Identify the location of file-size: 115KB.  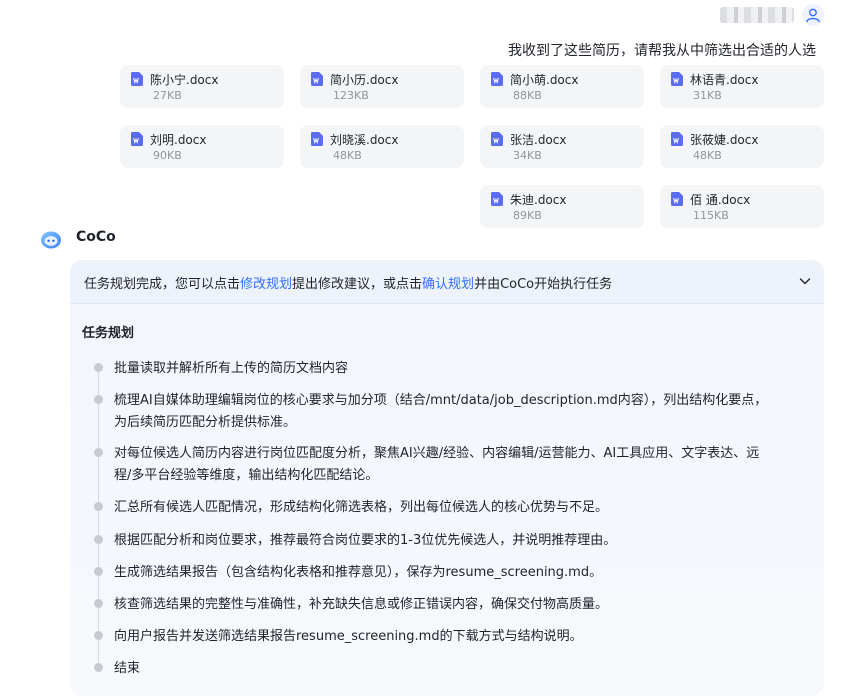
(711, 215).